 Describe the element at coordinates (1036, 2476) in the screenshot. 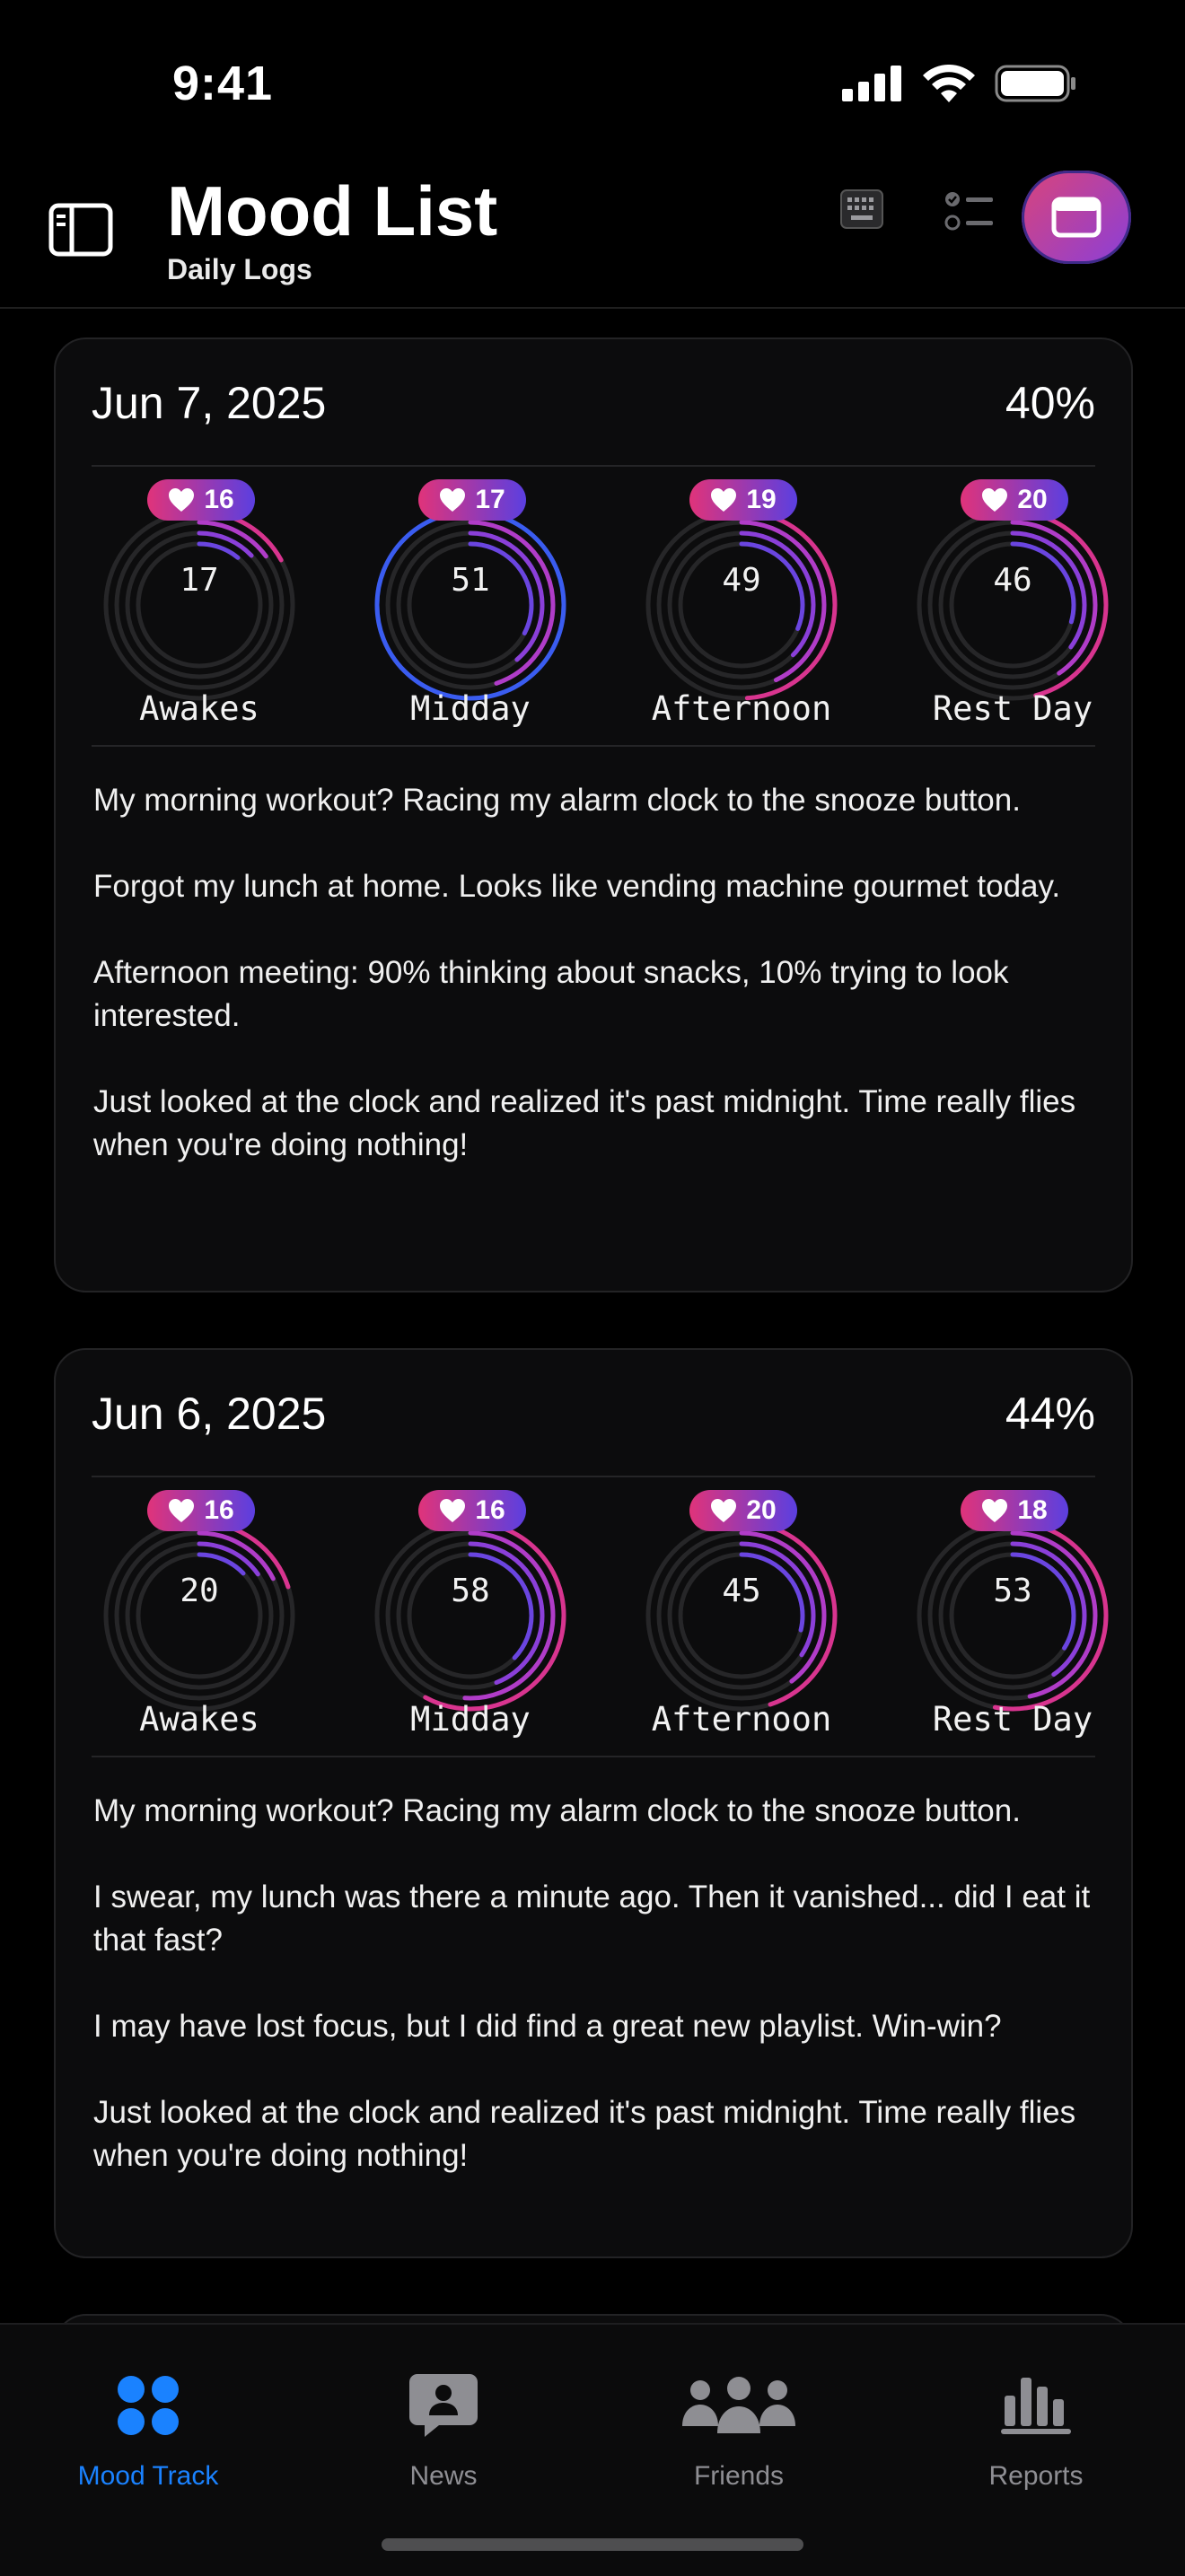

I see `tab-label: Reports` at that location.